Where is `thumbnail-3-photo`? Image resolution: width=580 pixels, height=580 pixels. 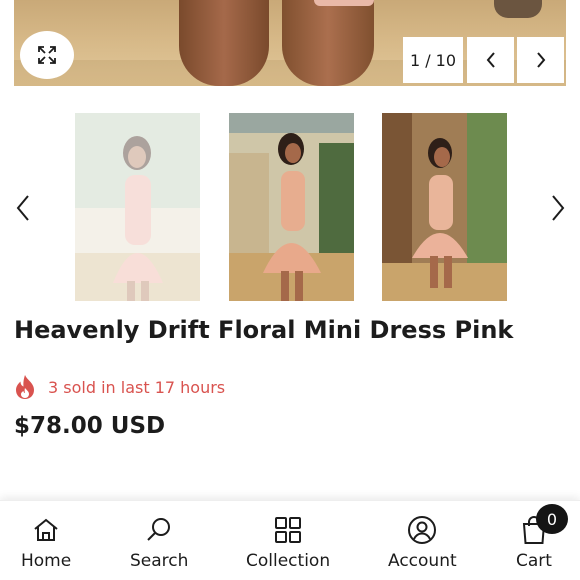 thumbnail-3-photo is located at coordinates (444, 207).